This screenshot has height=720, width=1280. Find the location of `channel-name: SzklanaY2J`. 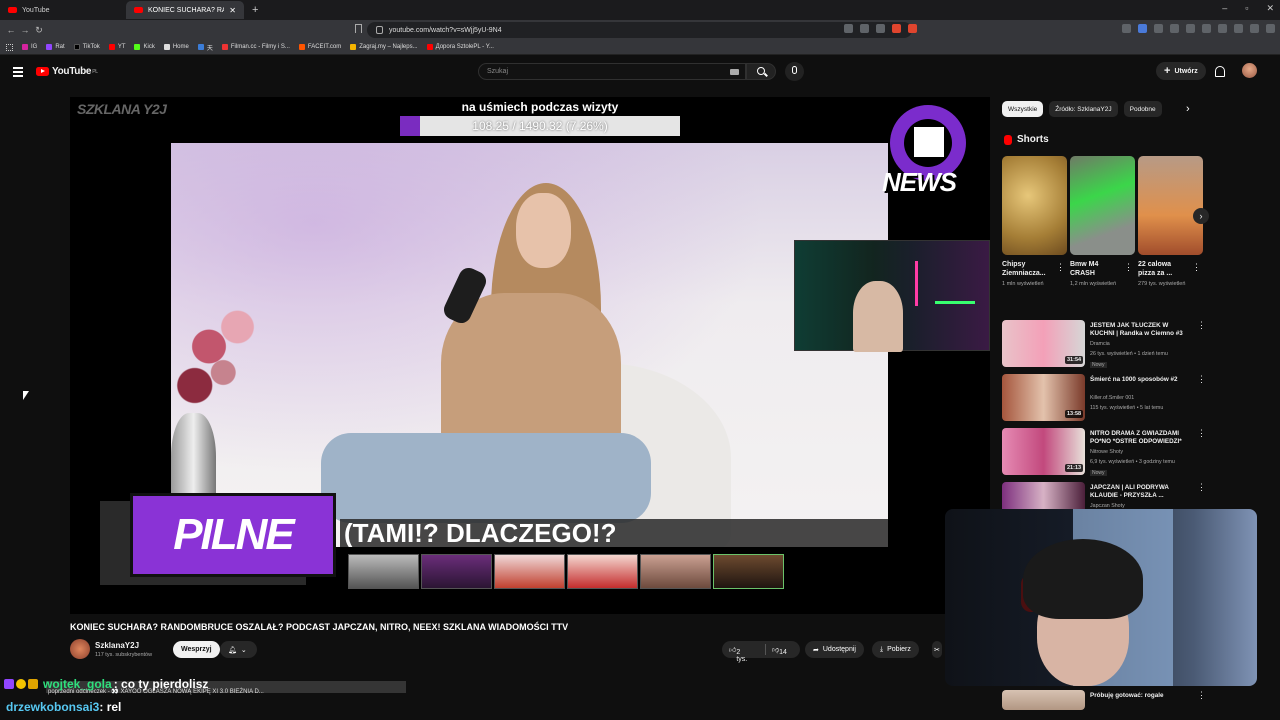

channel-name: SzklanaY2J is located at coordinates (117, 645).